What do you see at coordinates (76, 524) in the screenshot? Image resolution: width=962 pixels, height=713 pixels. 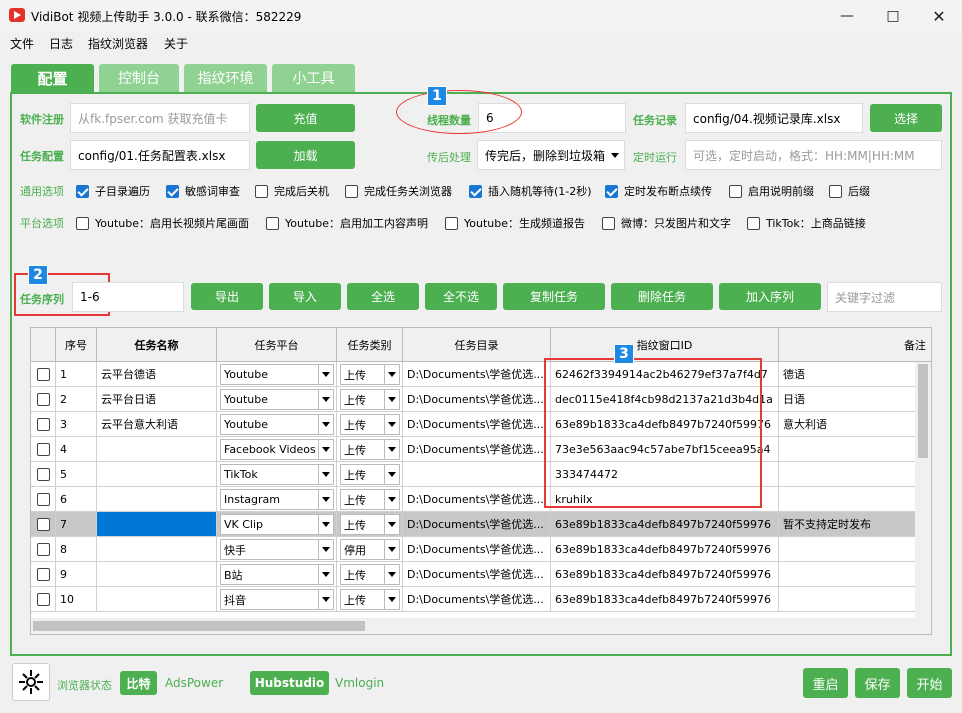 I see `row-number: 7` at bounding box center [76, 524].